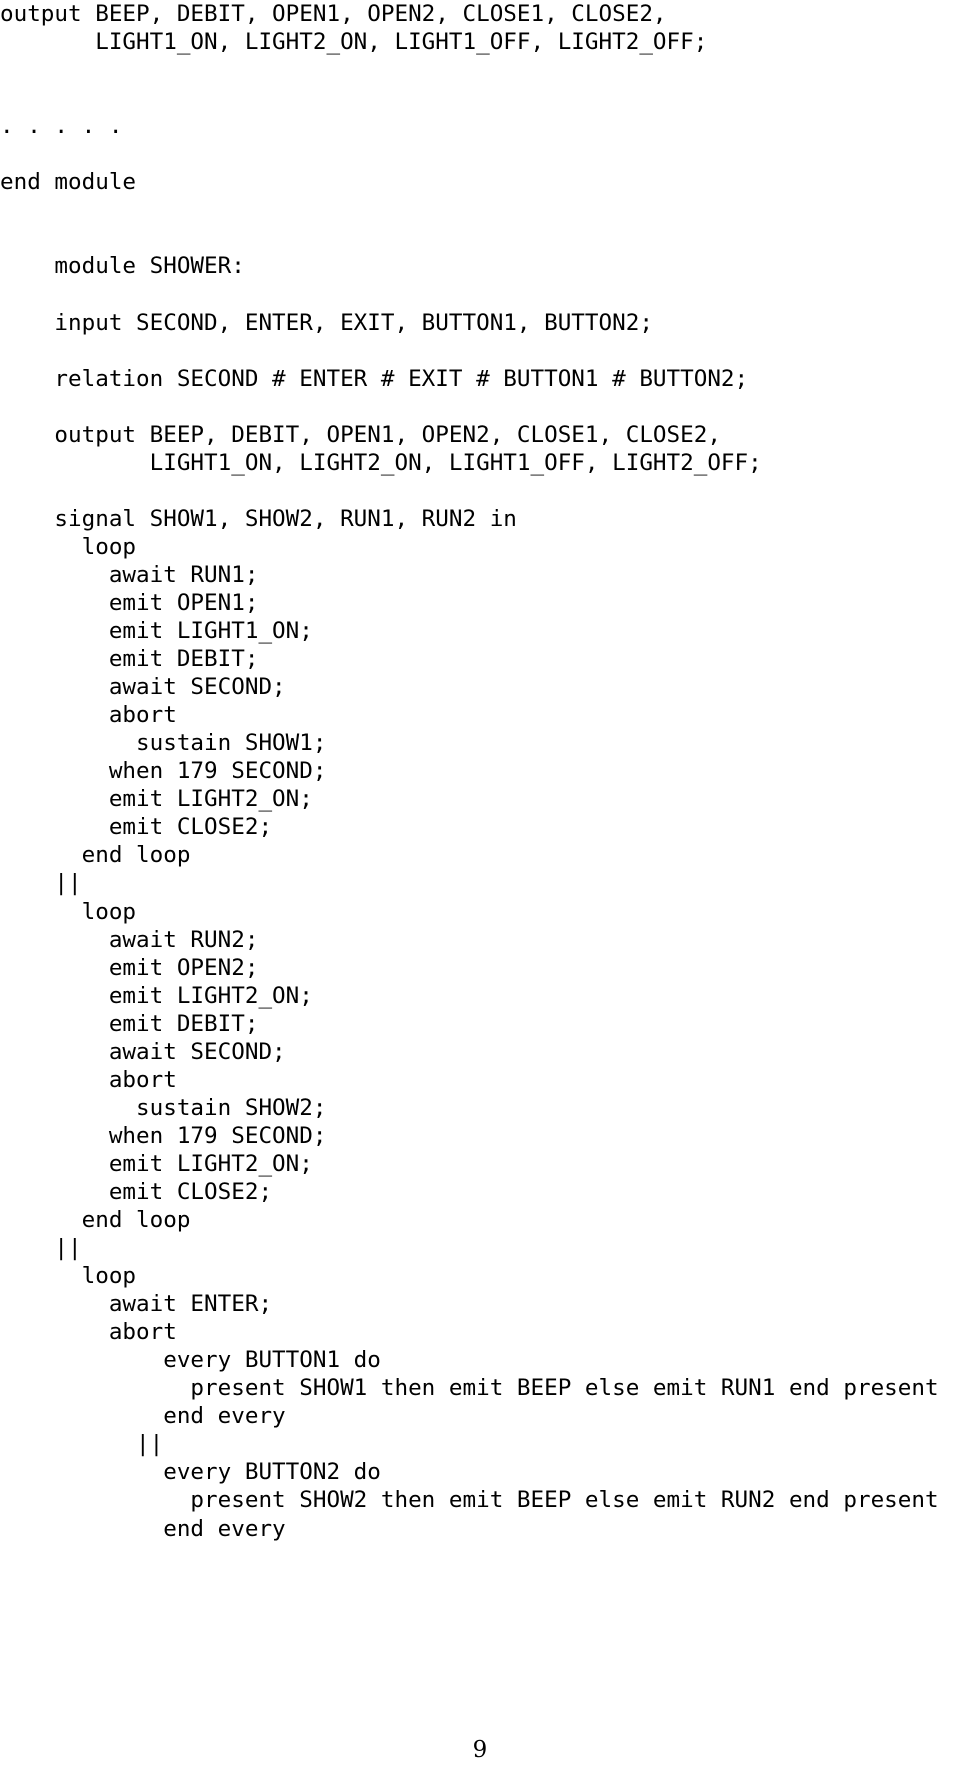 The width and height of the screenshot is (960, 1788). Describe the element at coordinates (129, 939) in the screenshot. I see `code-line: await RUN2;` at that location.